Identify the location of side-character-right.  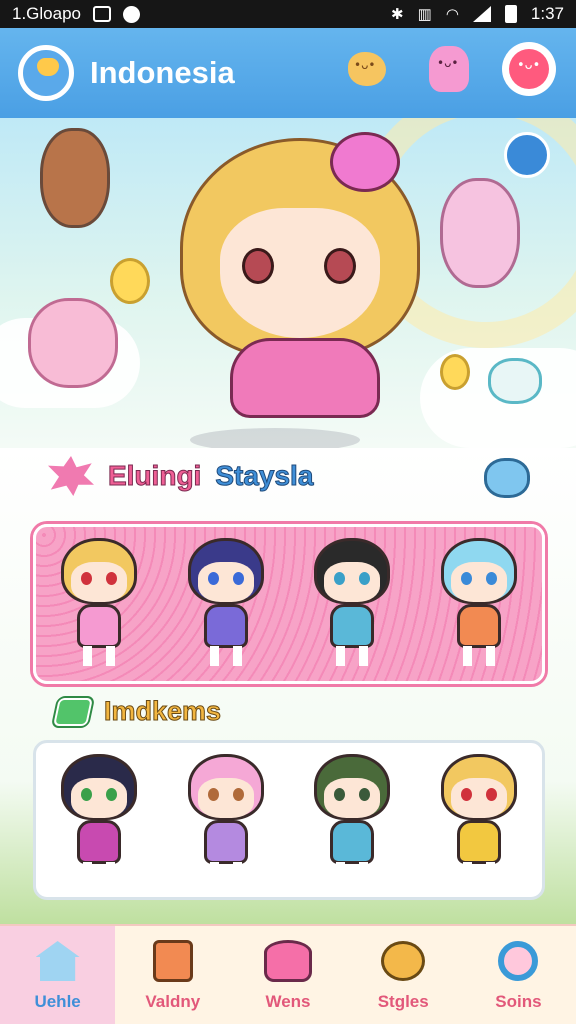
(480, 233).